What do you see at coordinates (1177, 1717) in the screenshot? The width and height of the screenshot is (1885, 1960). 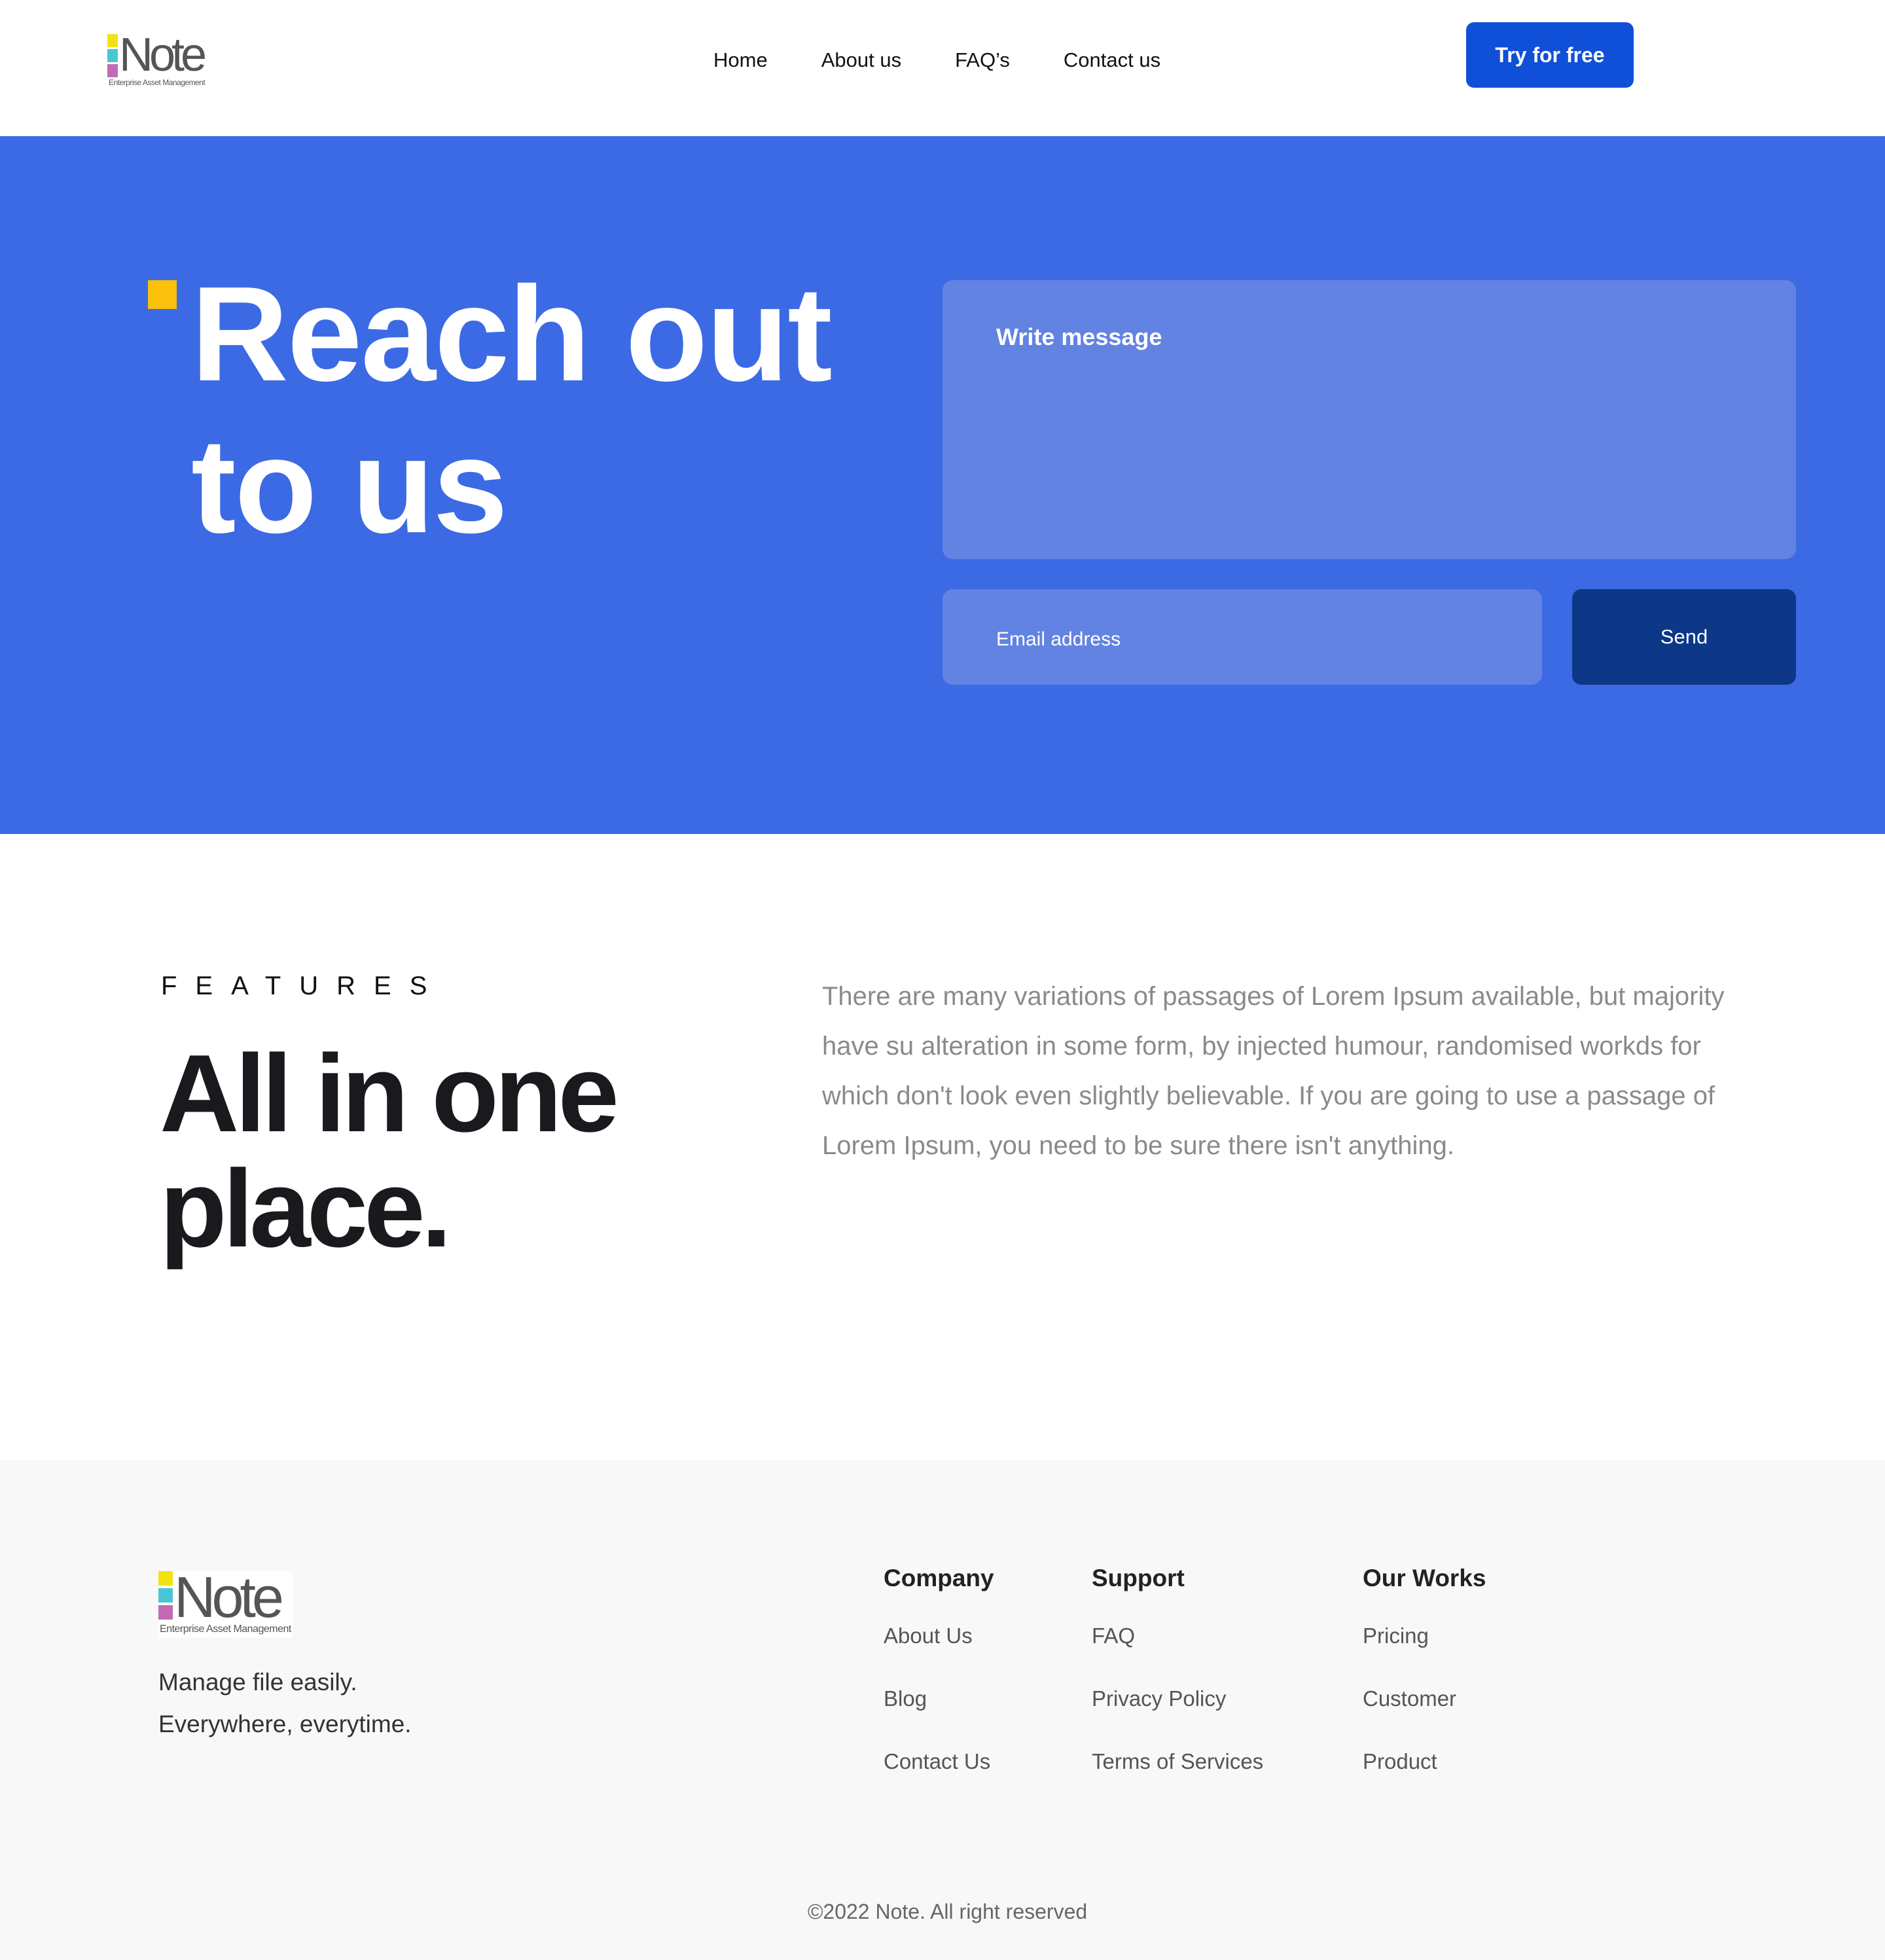 I see `footer-link-privacy-policy: Privacy Policy` at bounding box center [1177, 1717].